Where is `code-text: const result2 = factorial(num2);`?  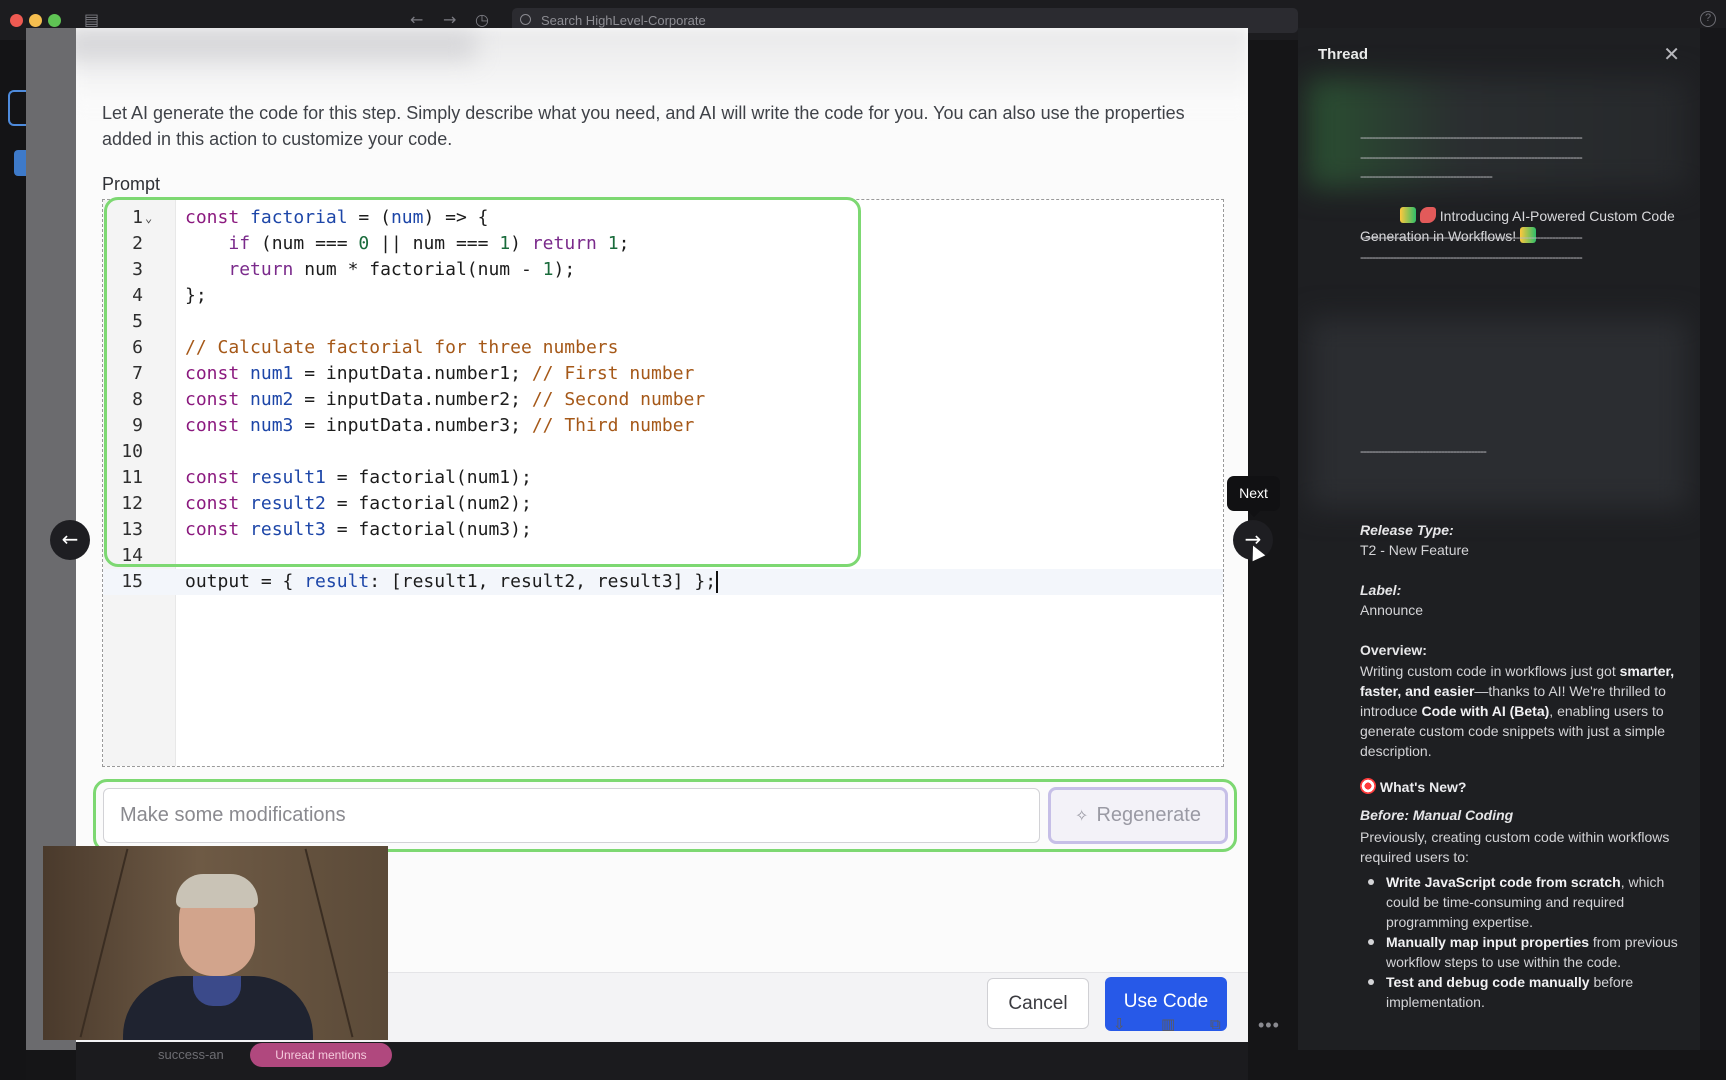
code-text: const result2 = factorial(num2); is located at coordinates (358, 503).